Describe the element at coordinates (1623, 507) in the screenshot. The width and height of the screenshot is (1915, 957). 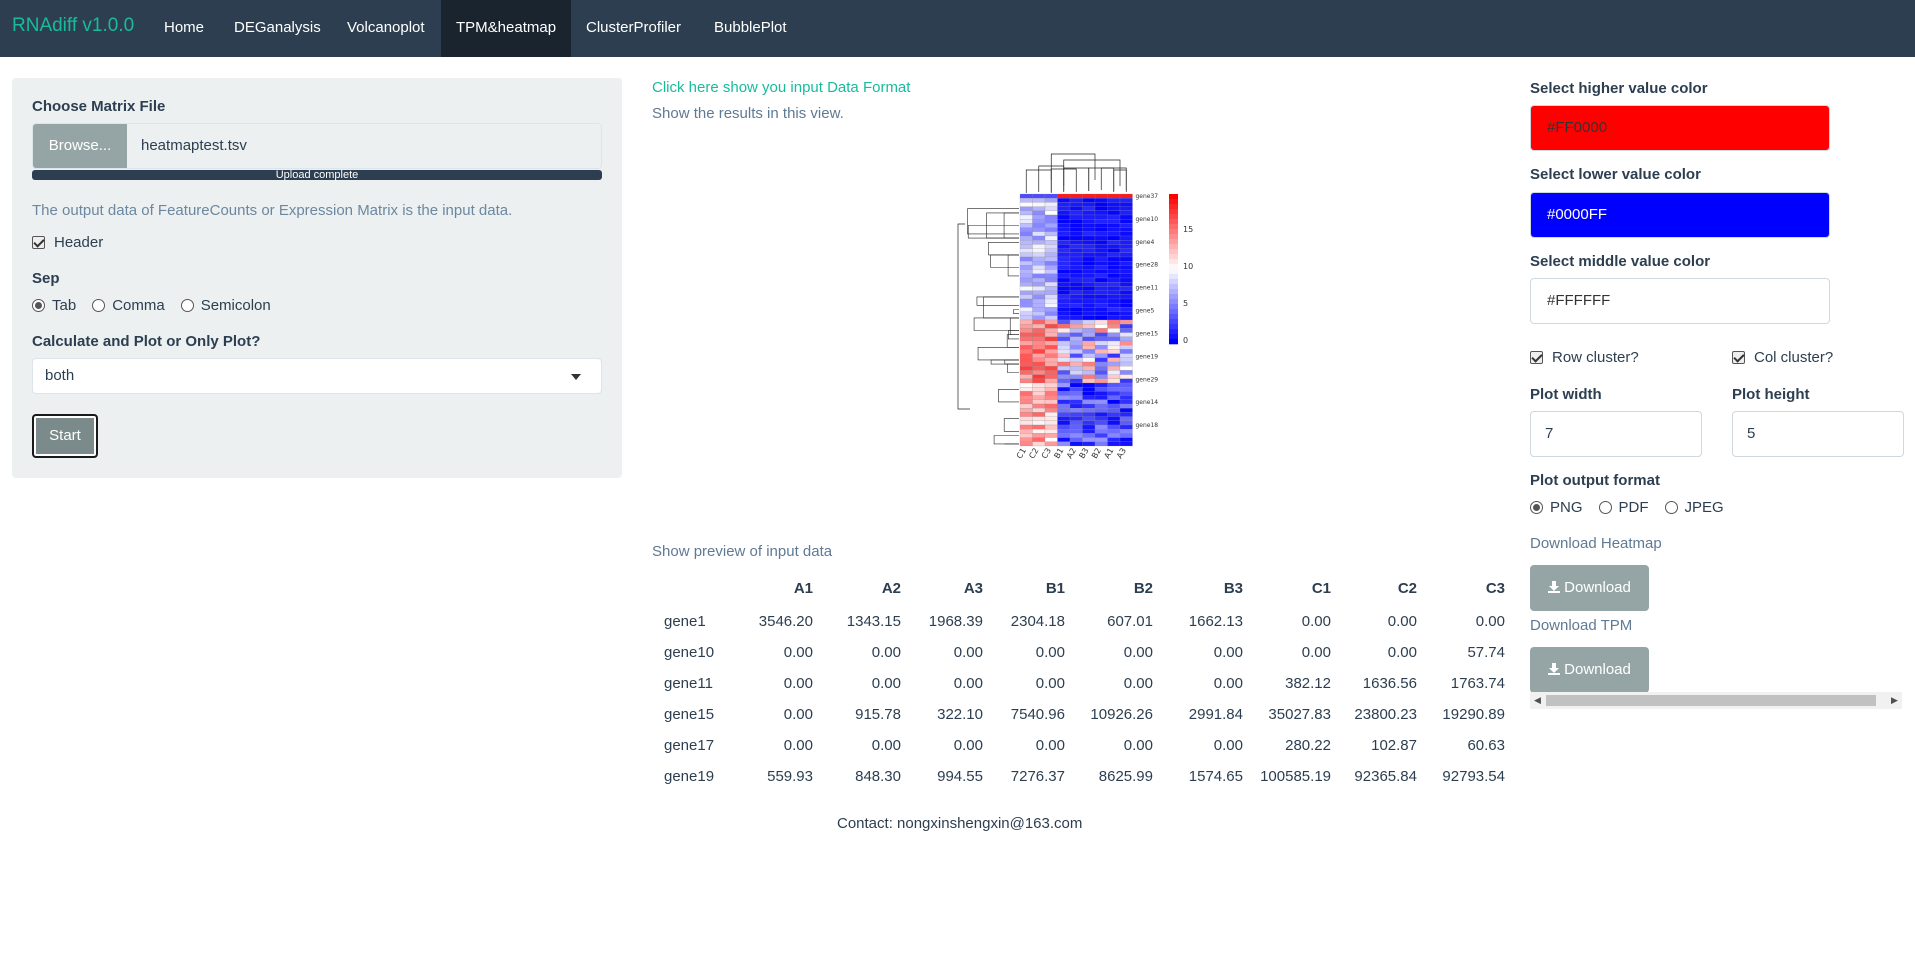
I see `format-option-pdf: PDF` at that location.